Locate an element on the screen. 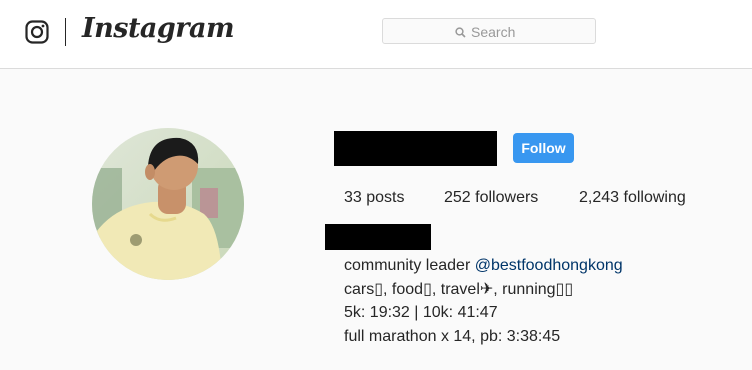  followers-label: followers is located at coordinates (507, 197).